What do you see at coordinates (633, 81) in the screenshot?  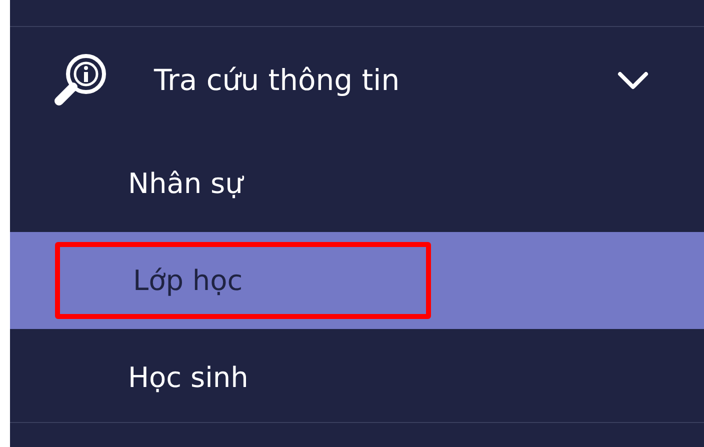 I see `chevron-icon` at bounding box center [633, 81].